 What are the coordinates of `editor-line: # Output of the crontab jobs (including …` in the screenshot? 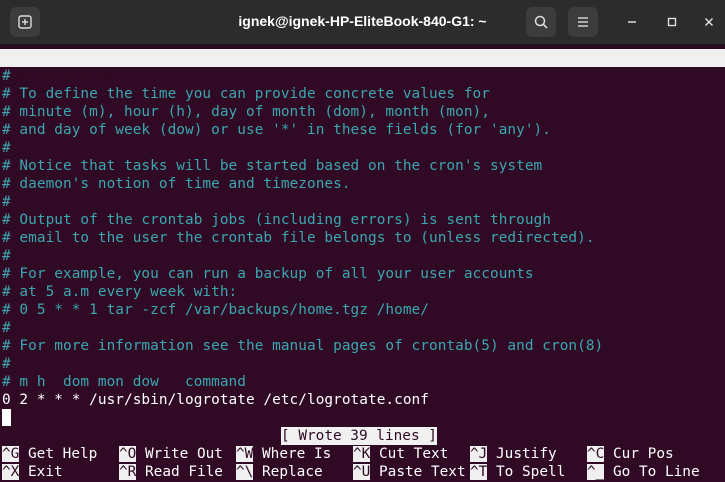 It's located at (276, 220).